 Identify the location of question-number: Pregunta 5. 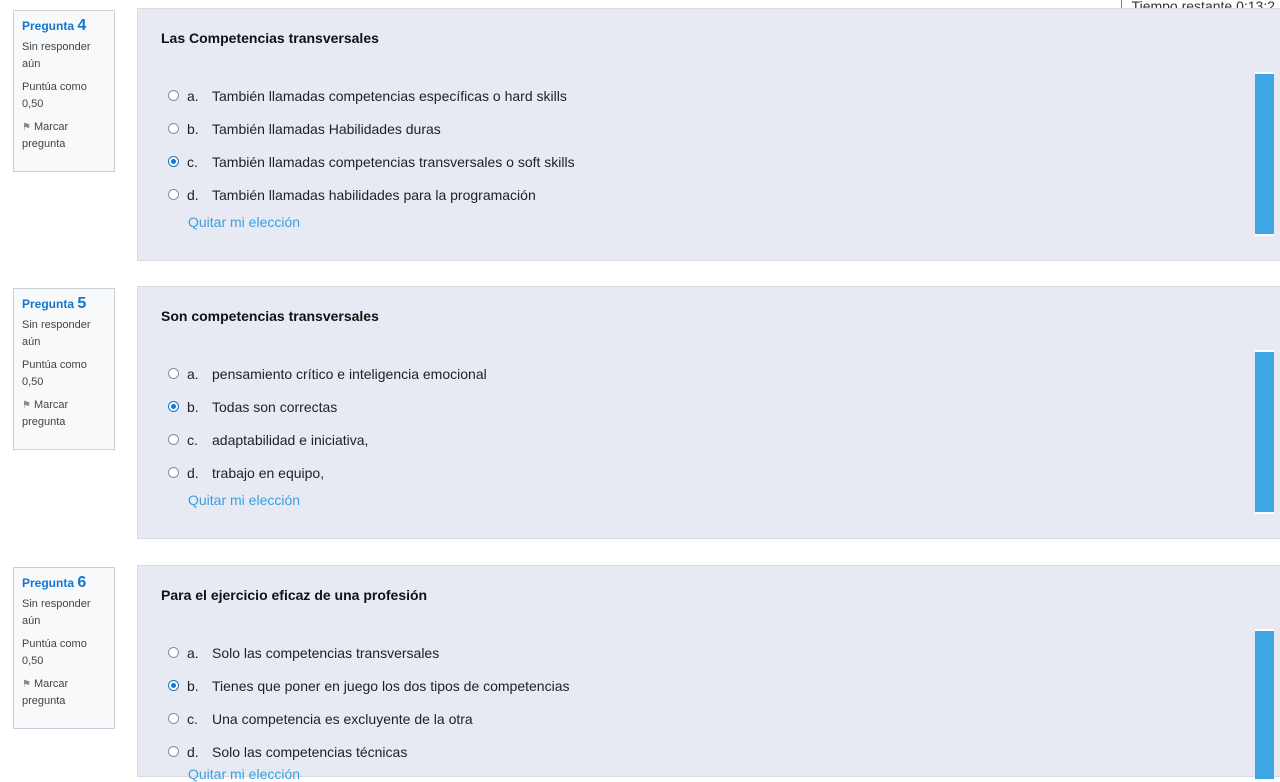
(64, 304).